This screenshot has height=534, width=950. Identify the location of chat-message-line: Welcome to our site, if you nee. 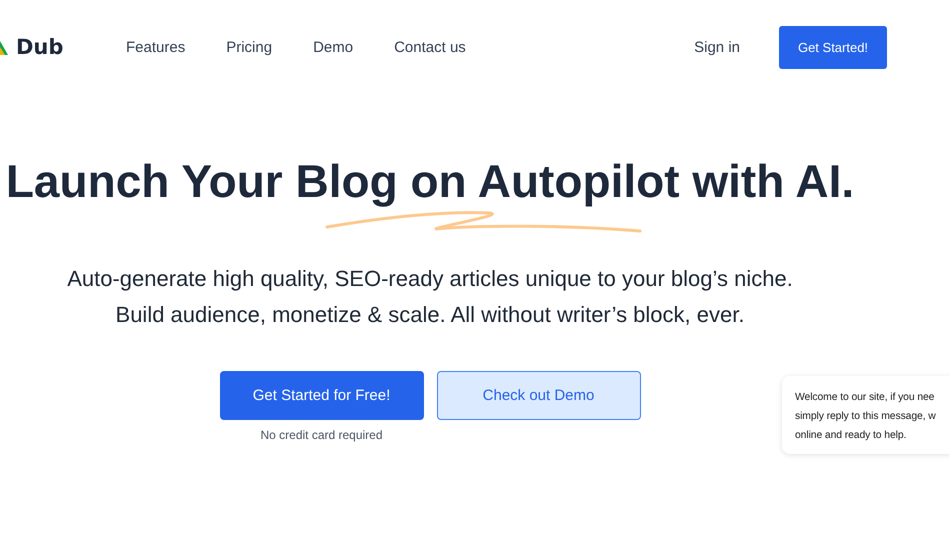
(865, 398).